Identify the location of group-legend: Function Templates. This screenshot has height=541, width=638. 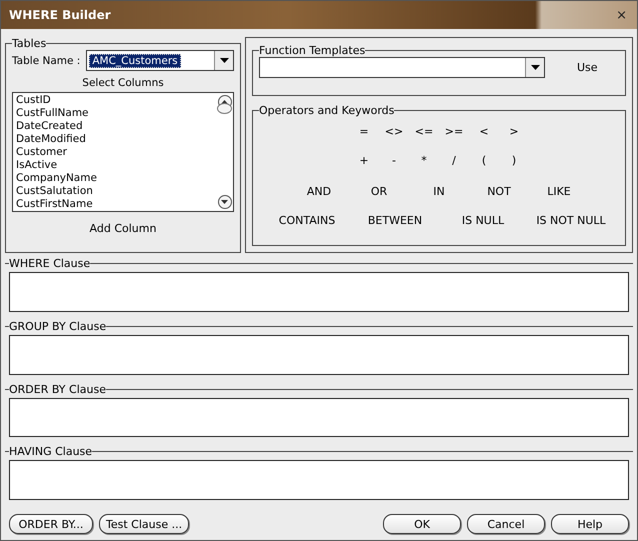
(312, 50).